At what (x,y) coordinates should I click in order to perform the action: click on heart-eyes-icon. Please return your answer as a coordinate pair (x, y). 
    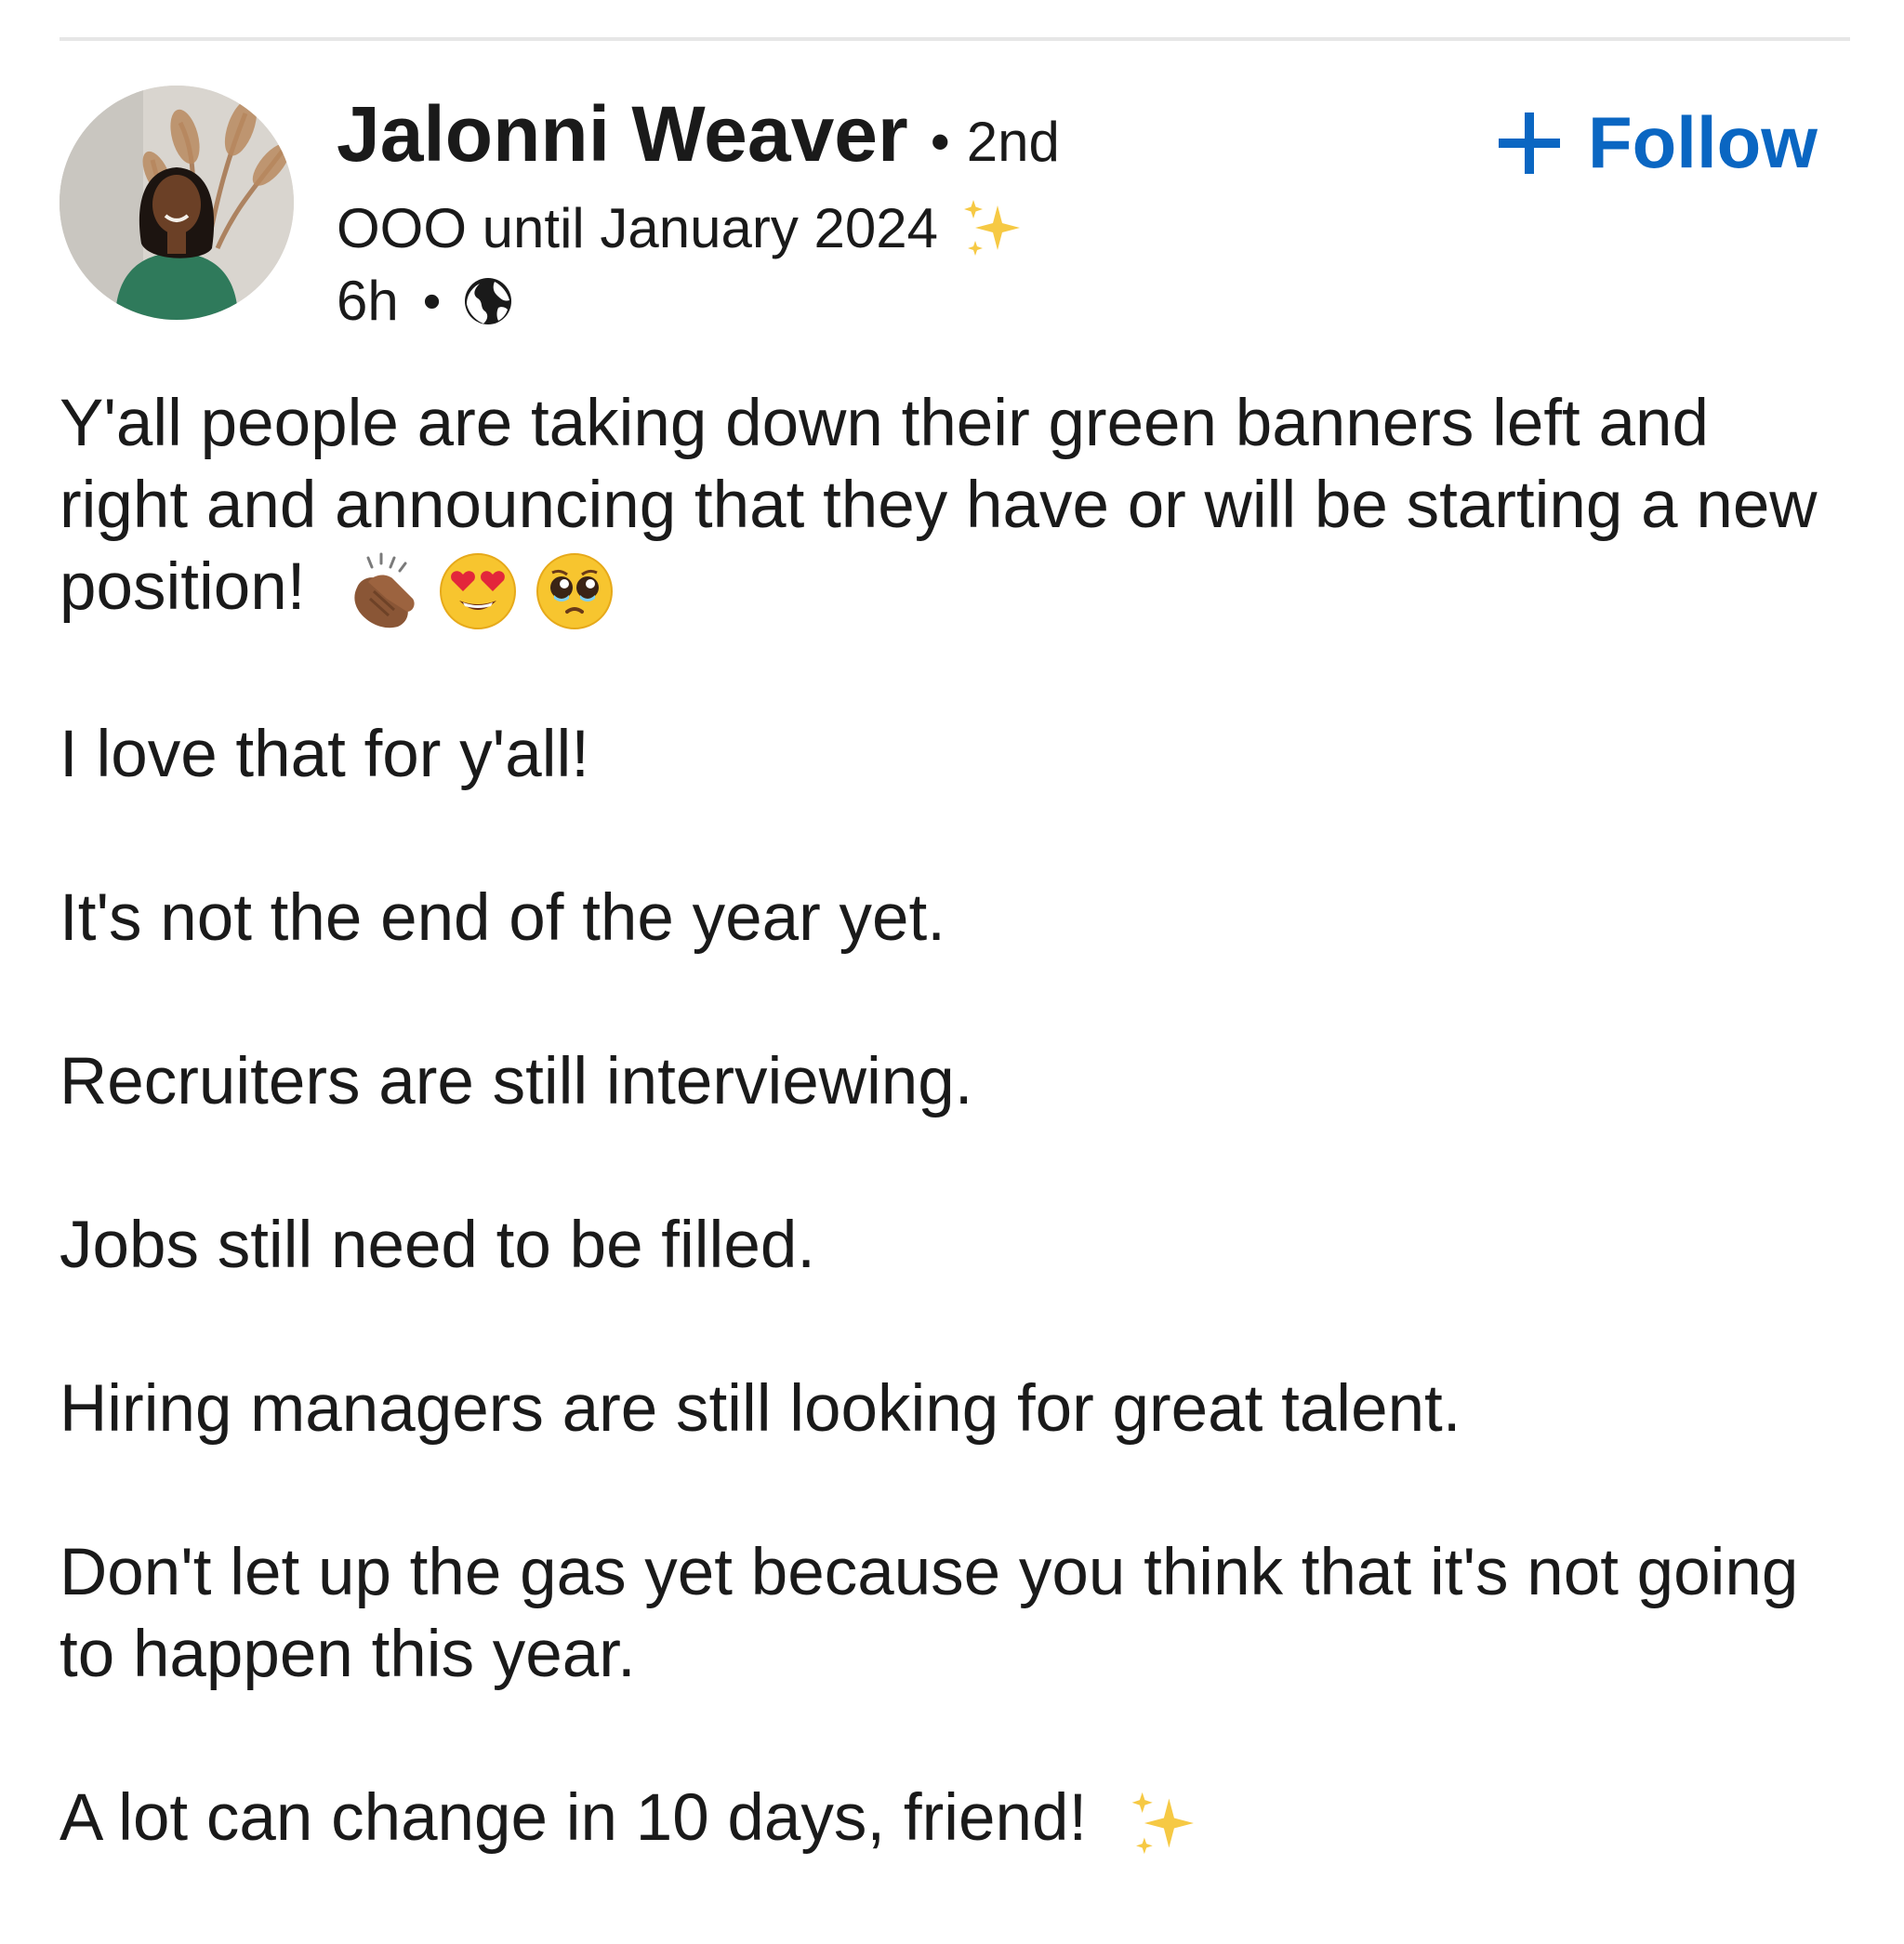
    Looking at the image, I should click on (478, 591).